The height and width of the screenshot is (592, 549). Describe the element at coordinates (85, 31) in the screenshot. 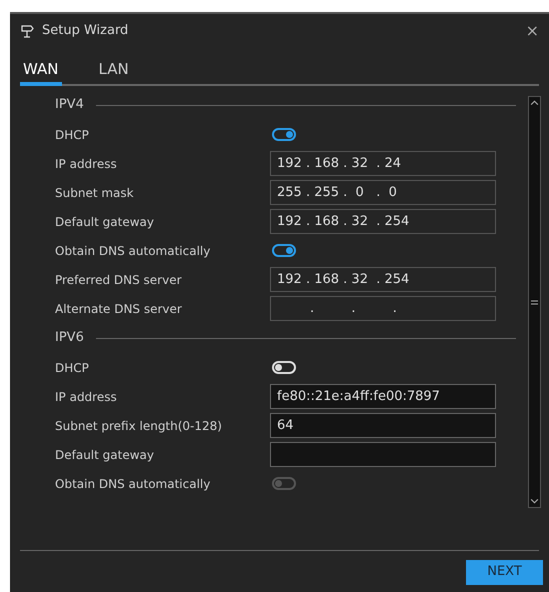

I see `window-title: Setup Wizard` at that location.